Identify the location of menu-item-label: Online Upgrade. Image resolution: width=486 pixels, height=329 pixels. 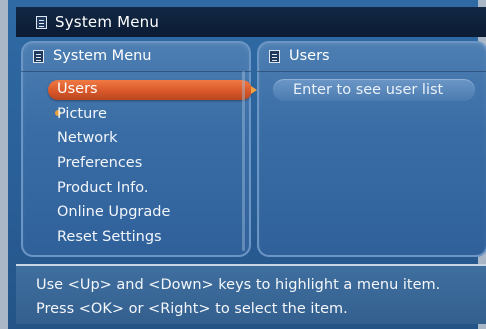
(114, 212).